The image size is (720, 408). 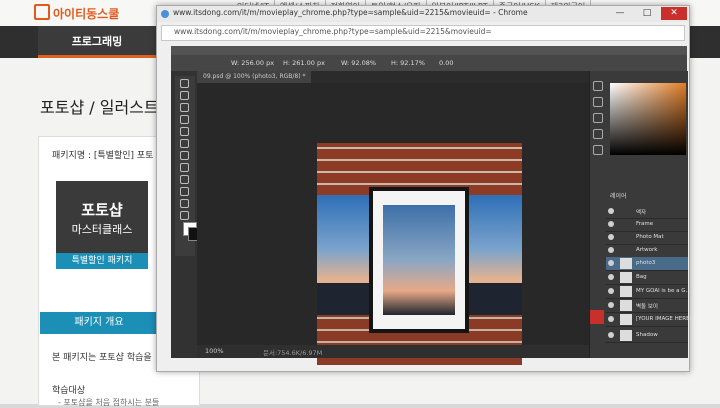 What do you see at coordinates (184, 95) in the screenshot?
I see `marquee-tool-icon` at bounding box center [184, 95].